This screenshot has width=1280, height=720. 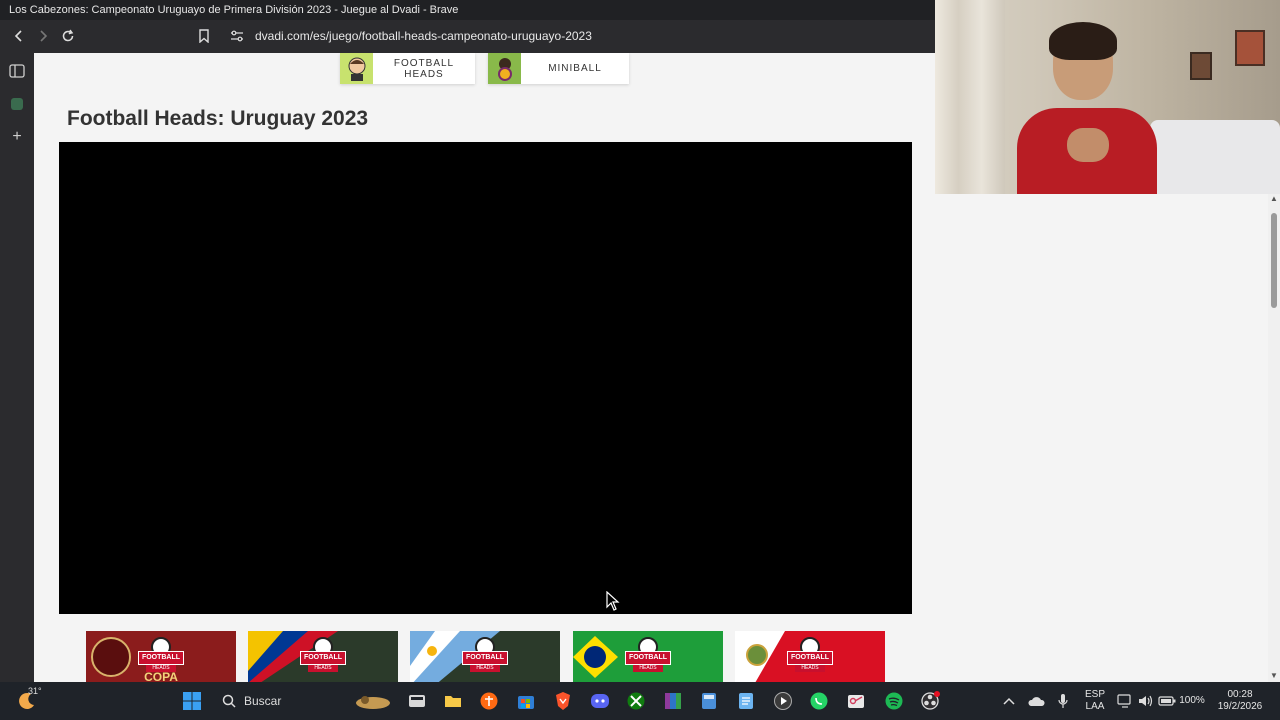 I want to click on scroll-up-icon: ▲, so click(x=1274, y=198).